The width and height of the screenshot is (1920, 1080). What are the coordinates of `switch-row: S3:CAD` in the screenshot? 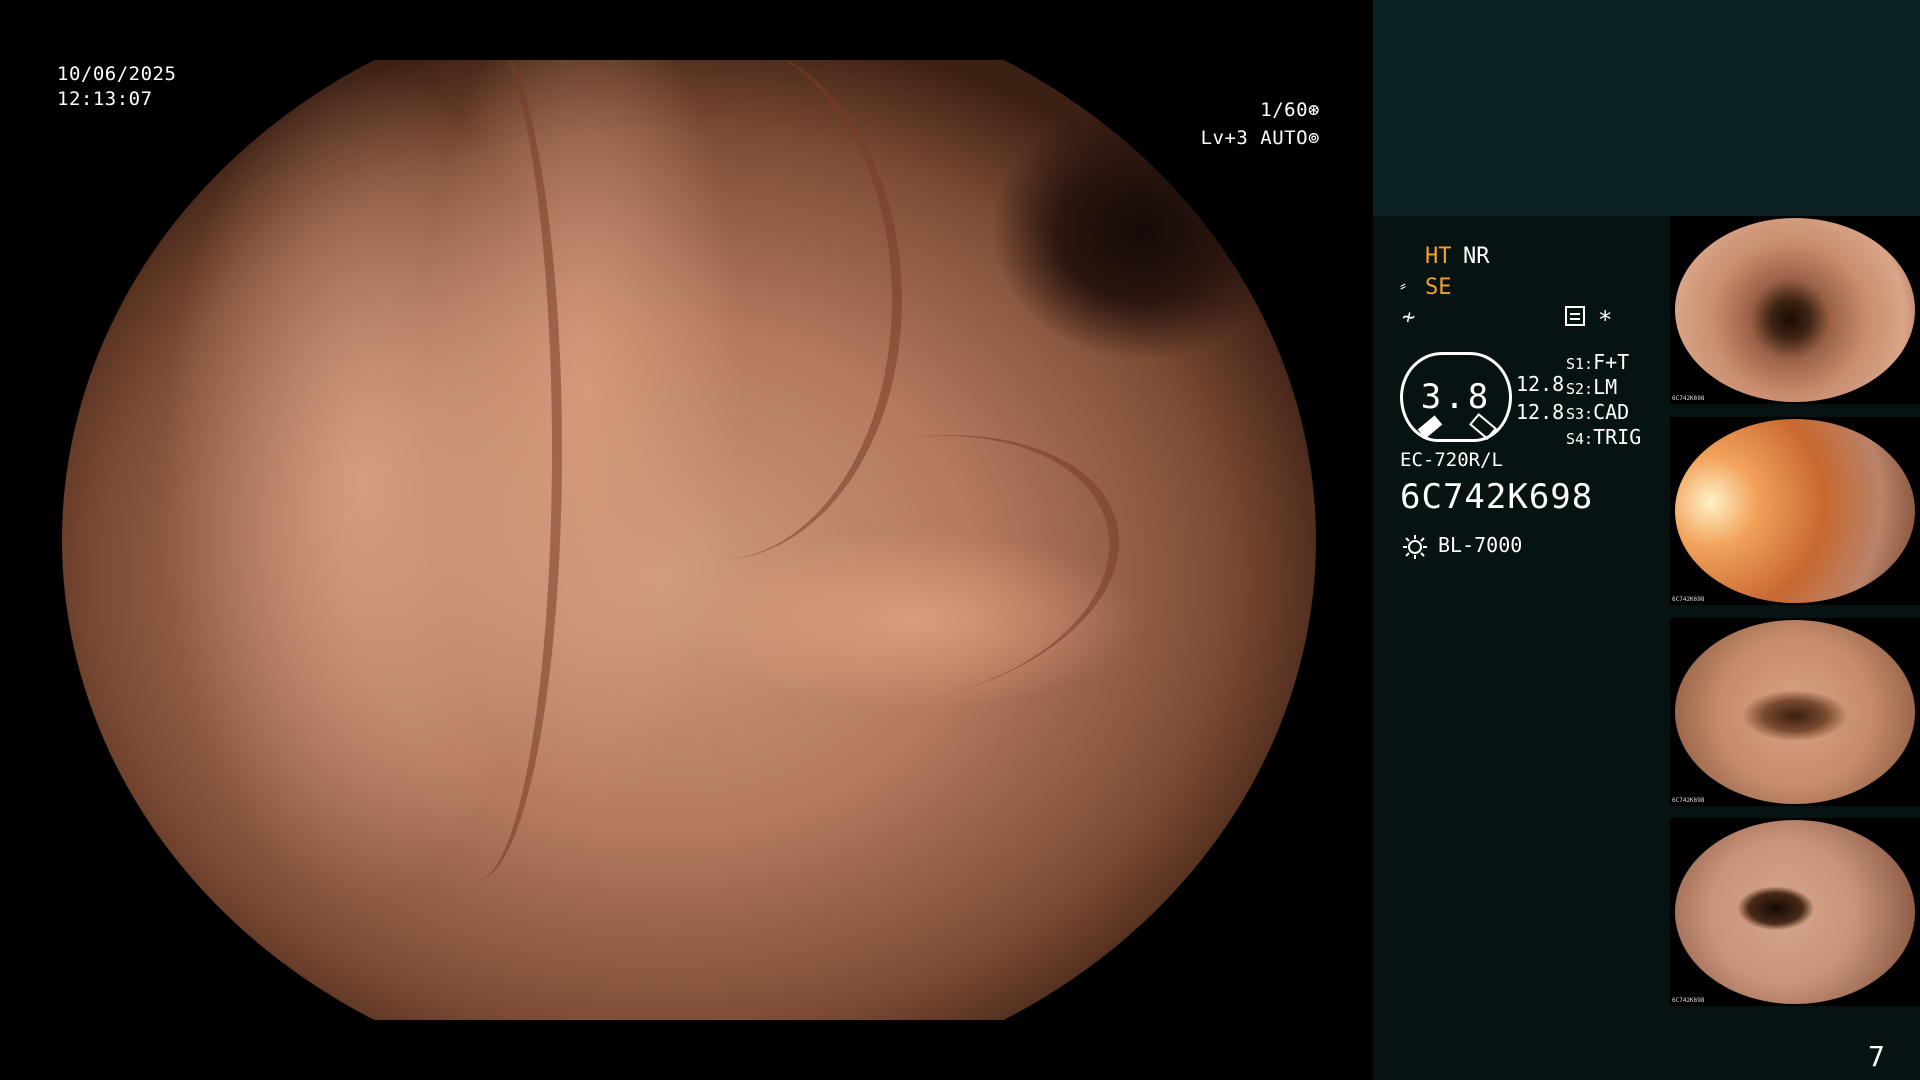 It's located at (1597, 412).